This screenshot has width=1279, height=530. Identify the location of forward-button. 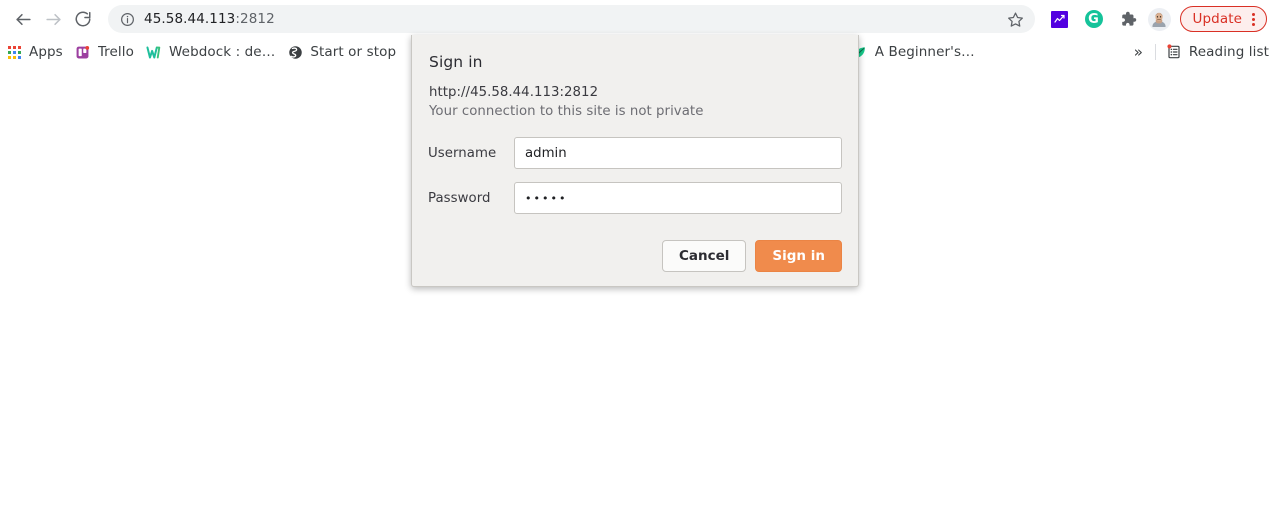
(53, 19).